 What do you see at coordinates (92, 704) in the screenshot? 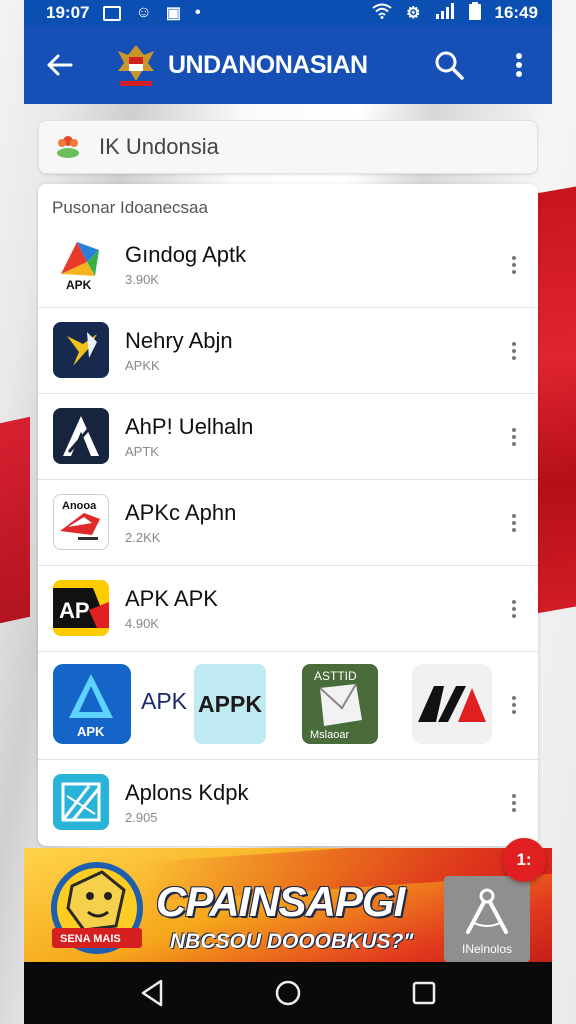
I see `apk-app-icon: APK` at bounding box center [92, 704].